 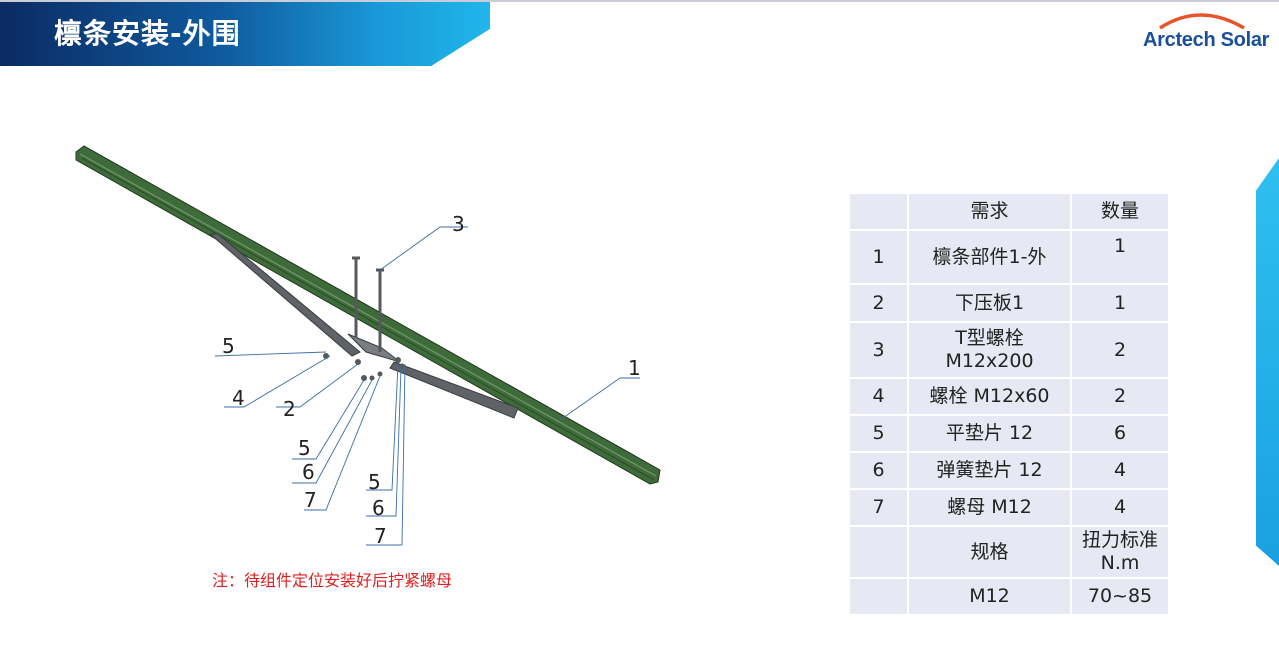 I want to click on callout-5-a: 5, so click(x=228, y=346).